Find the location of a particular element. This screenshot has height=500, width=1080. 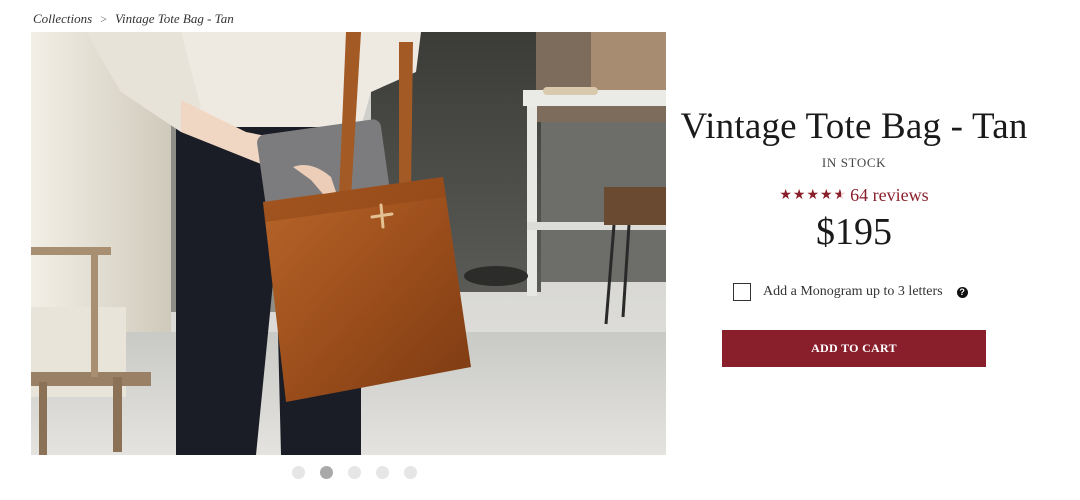

stock-status: IN STOCK is located at coordinates (854, 162).